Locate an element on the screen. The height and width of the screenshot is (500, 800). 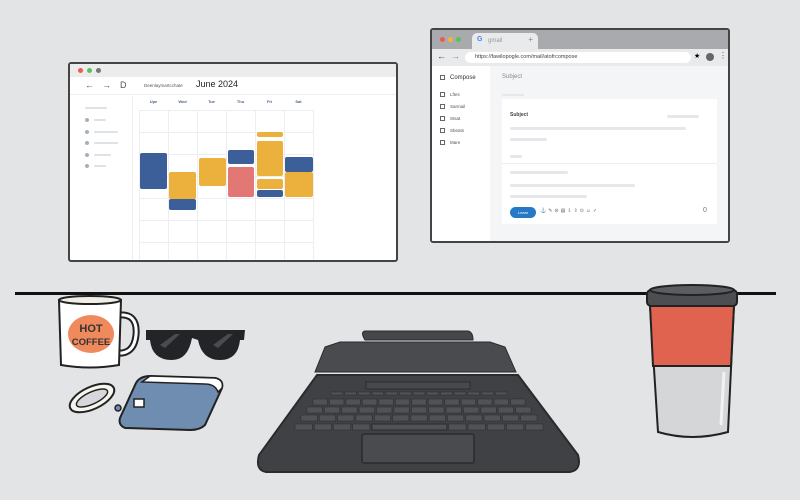
spacebar-key is located at coordinates (409, 427).